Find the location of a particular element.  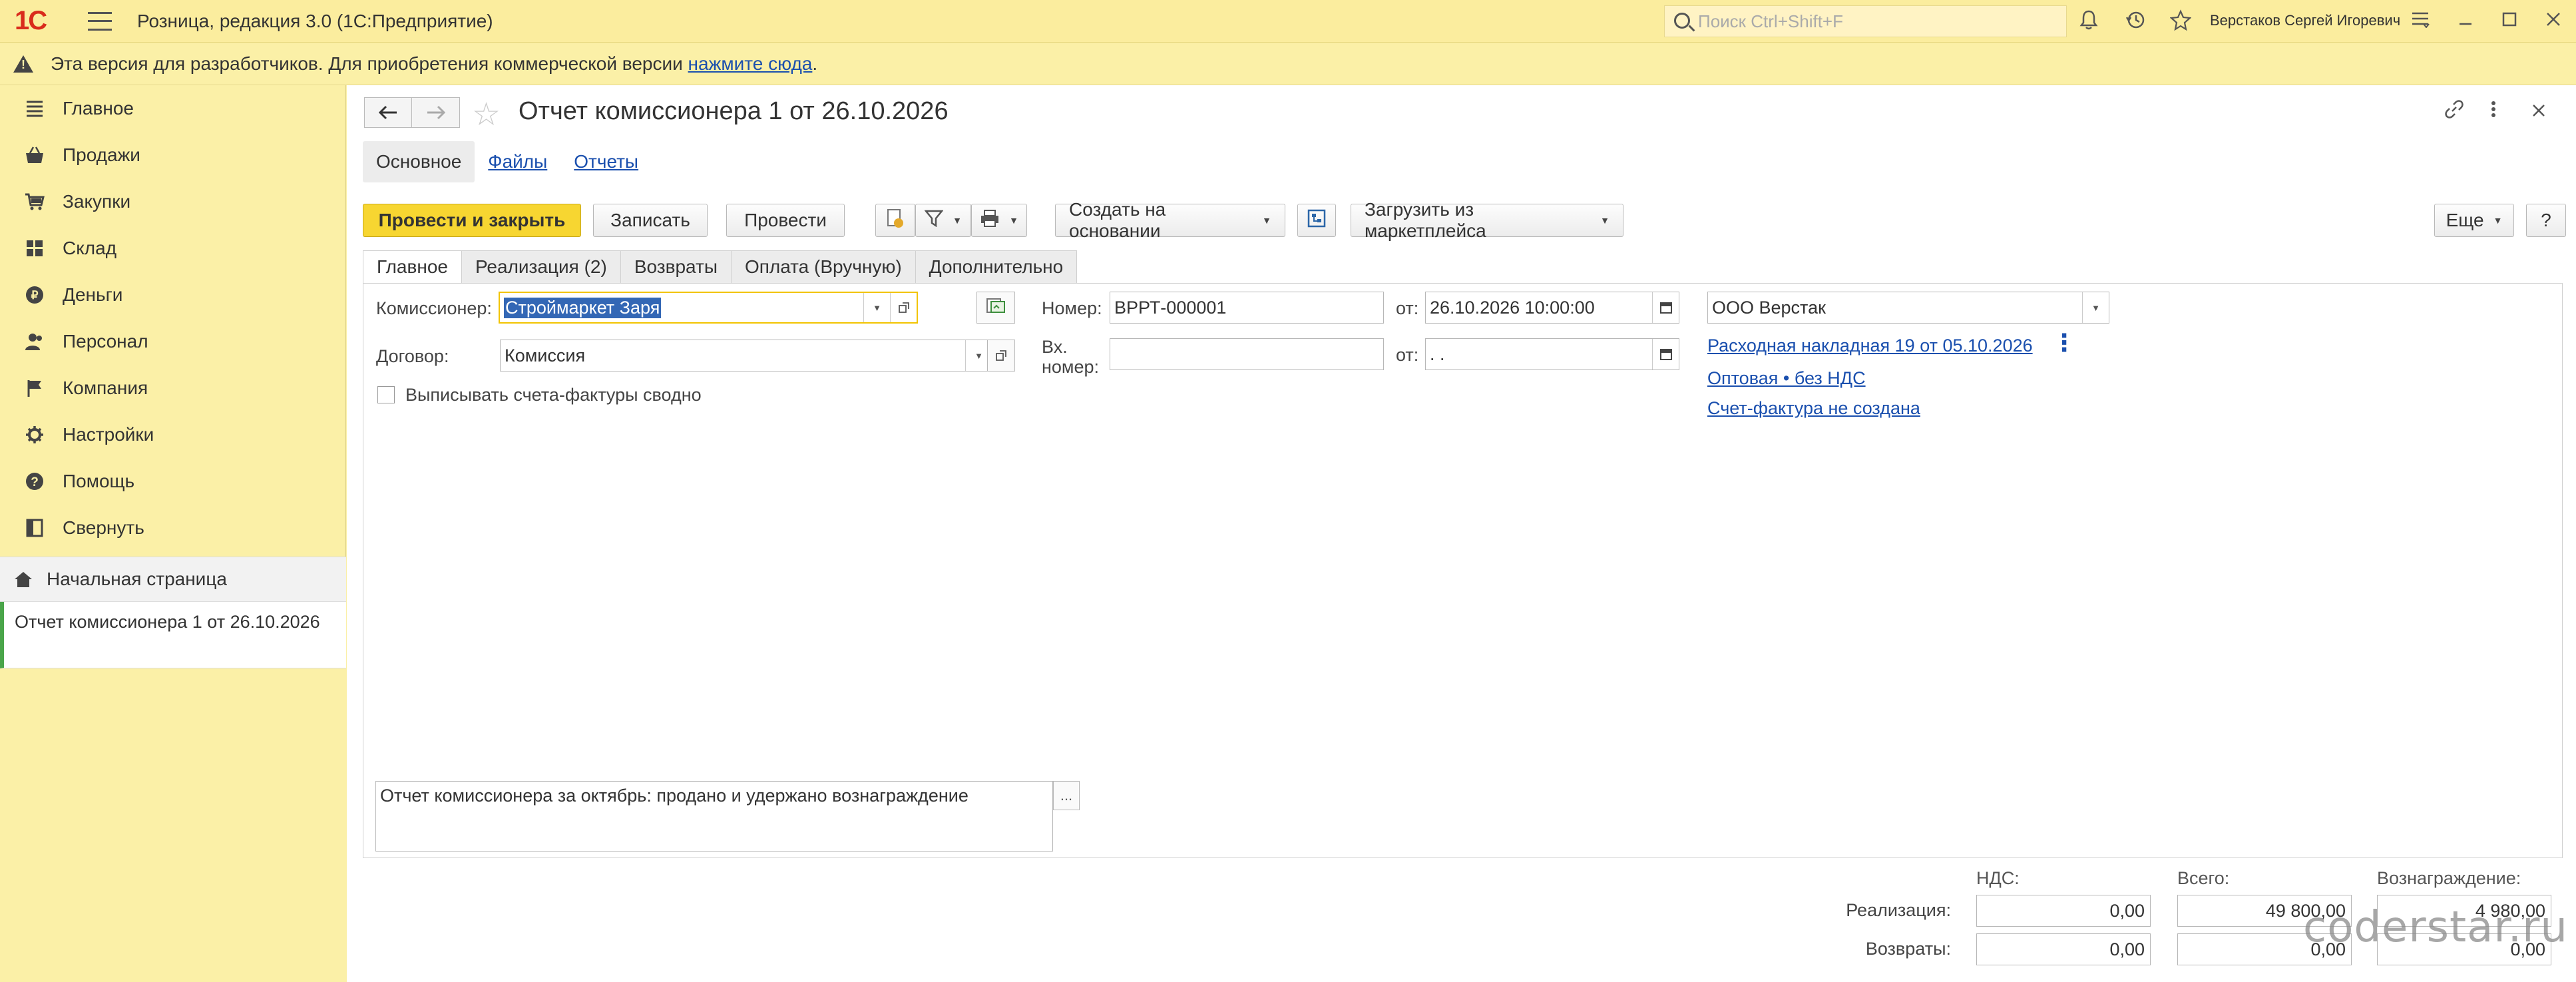

close-window-icon is located at coordinates (2553, 21).